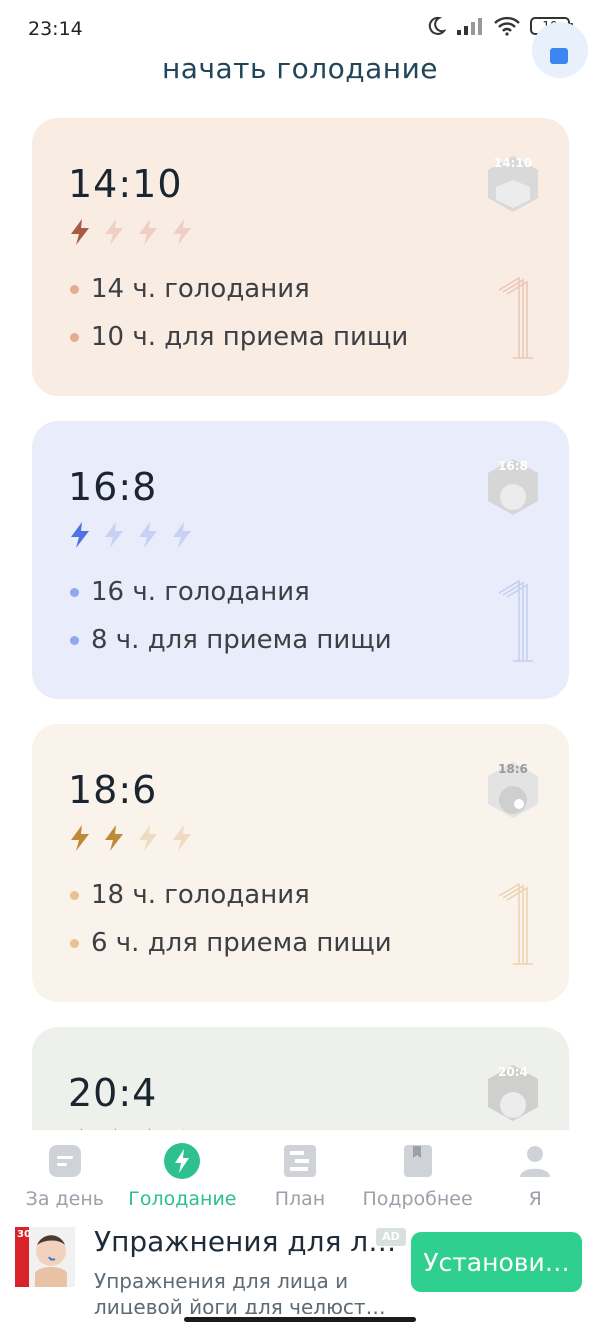 Image resolution: width=600 pixels, height=1332 pixels. I want to click on fasting-bolt-icon, so click(182, 1161).